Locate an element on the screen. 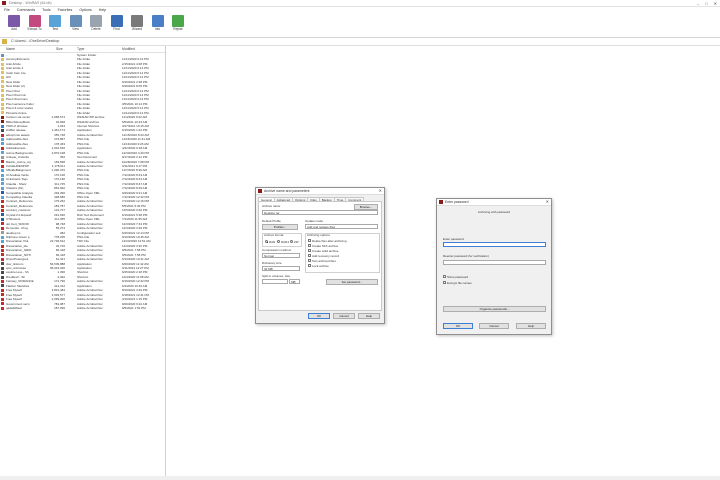  format-rar-radio is located at coordinates (266, 241).